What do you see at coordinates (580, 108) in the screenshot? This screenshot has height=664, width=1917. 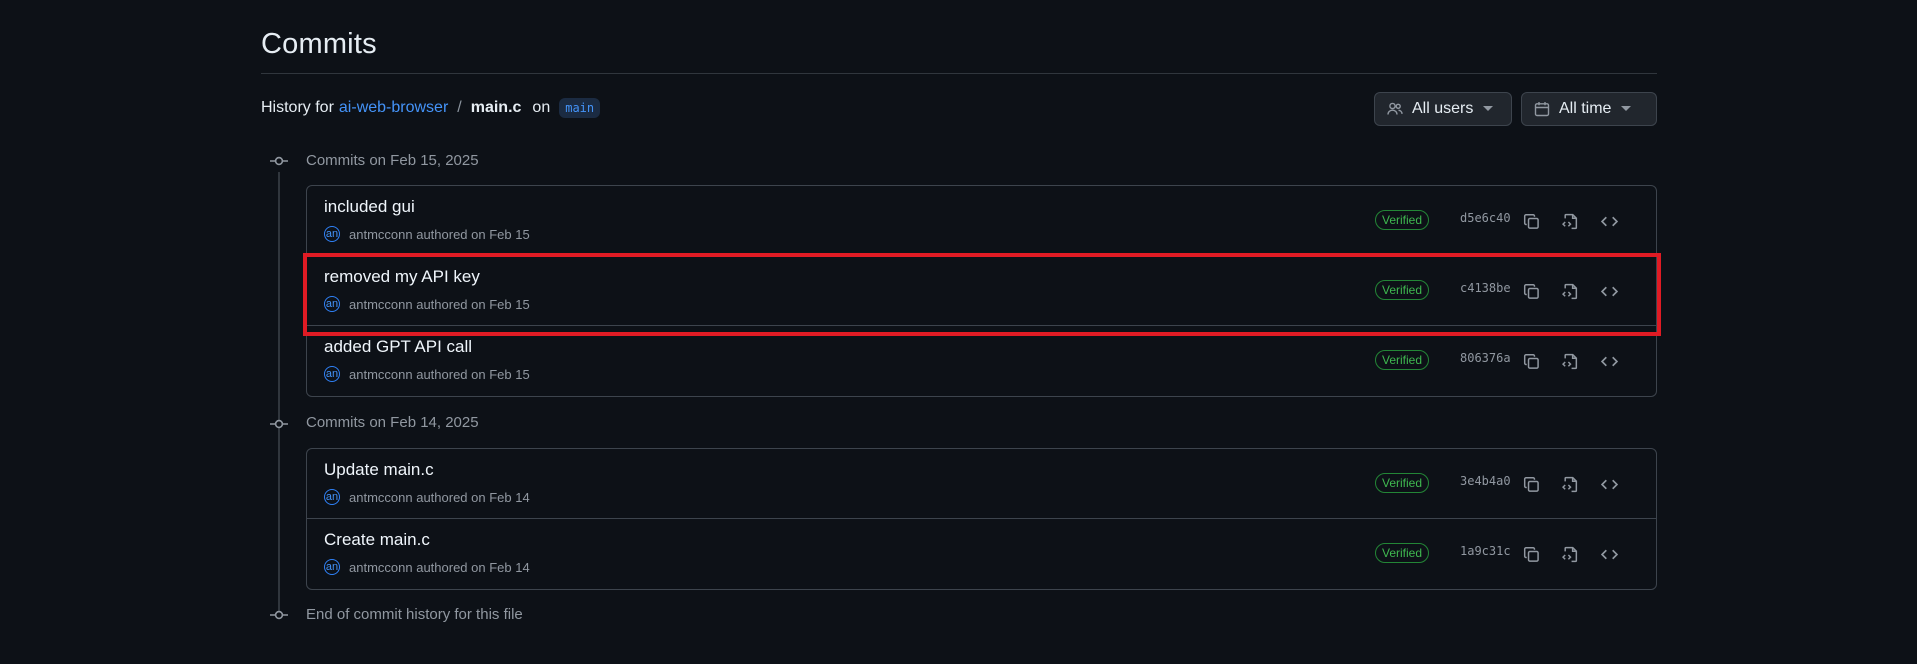 I see `branch-badge: main` at bounding box center [580, 108].